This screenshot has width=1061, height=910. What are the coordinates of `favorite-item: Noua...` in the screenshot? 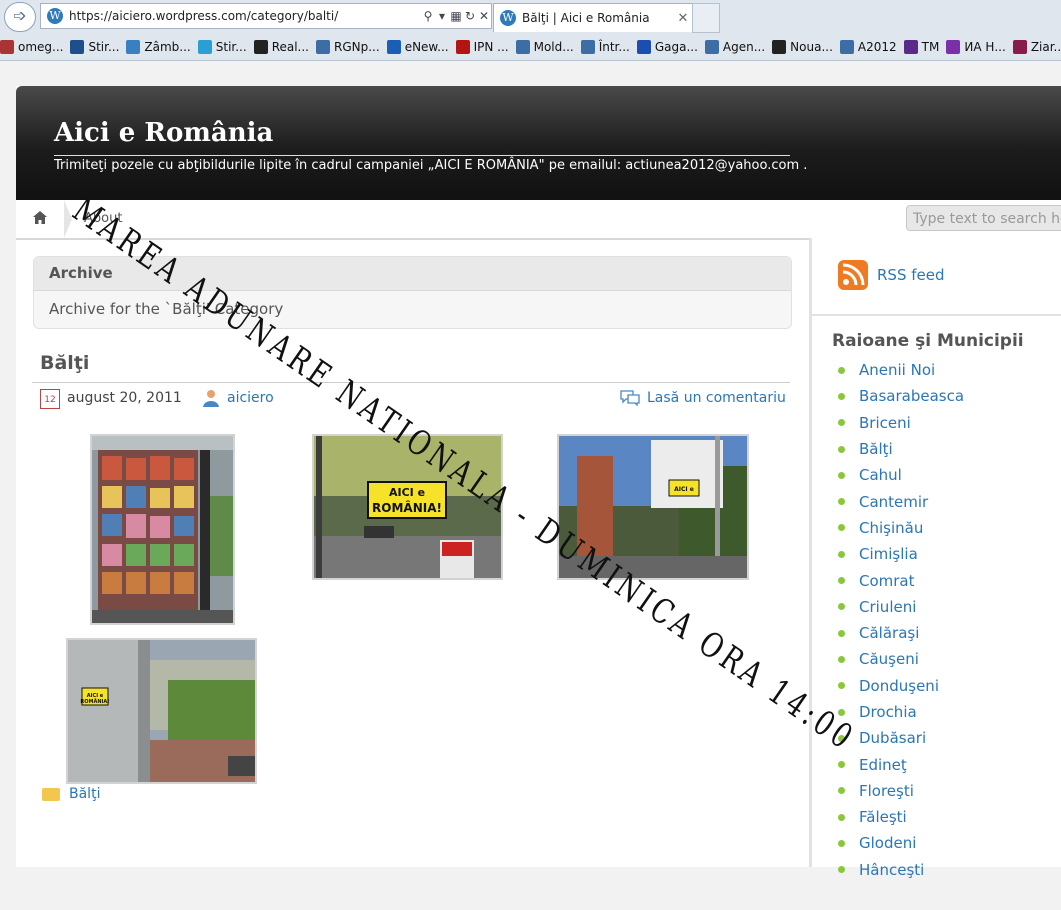 It's located at (802, 46).